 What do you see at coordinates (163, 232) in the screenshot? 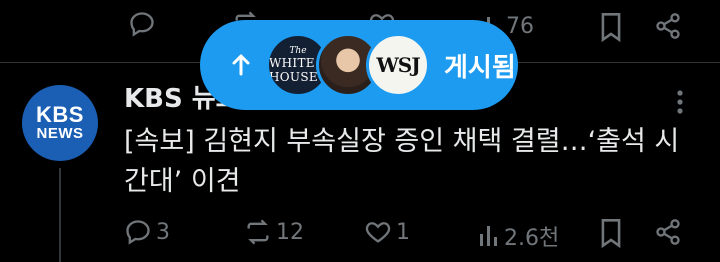
I see `reply-count: 3` at bounding box center [163, 232].